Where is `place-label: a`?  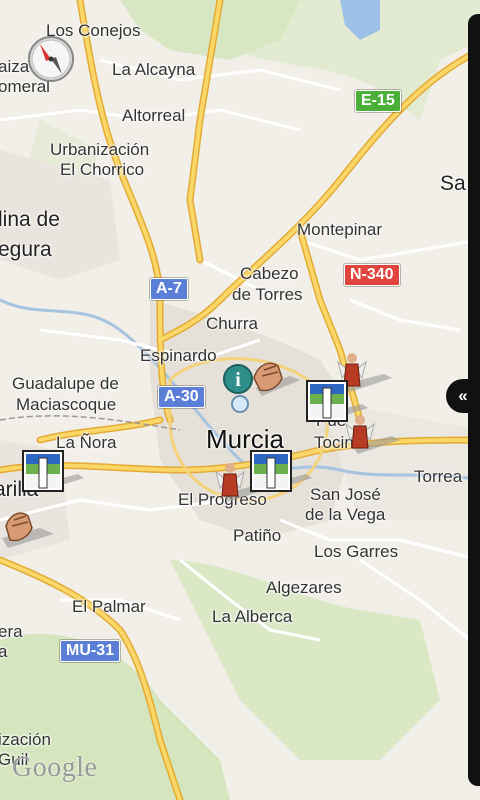
place-label: a is located at coordinates (4, 651).